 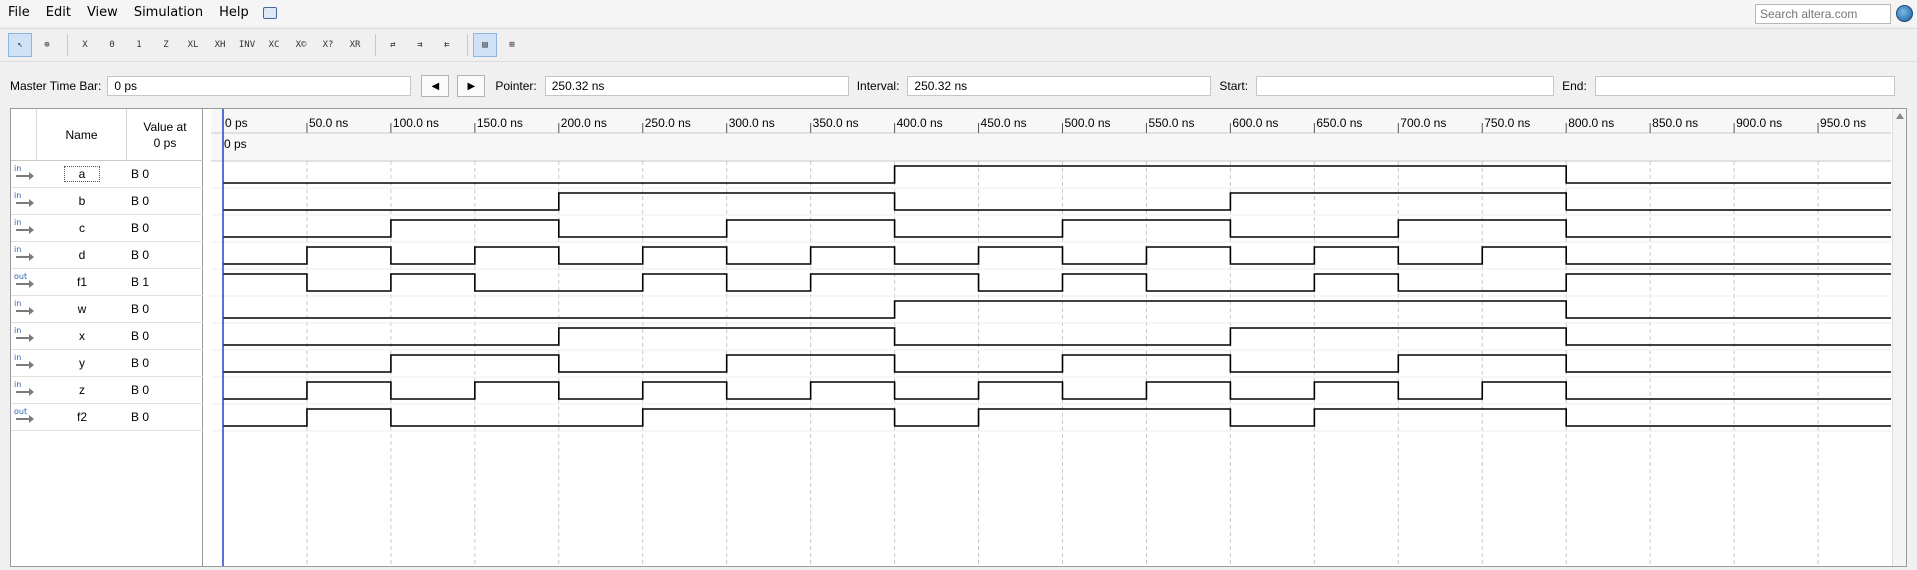 What do you see at coordinates (269, 13) in the screenshot?
I see `feedback-icon` at bounding box center [269, 13].